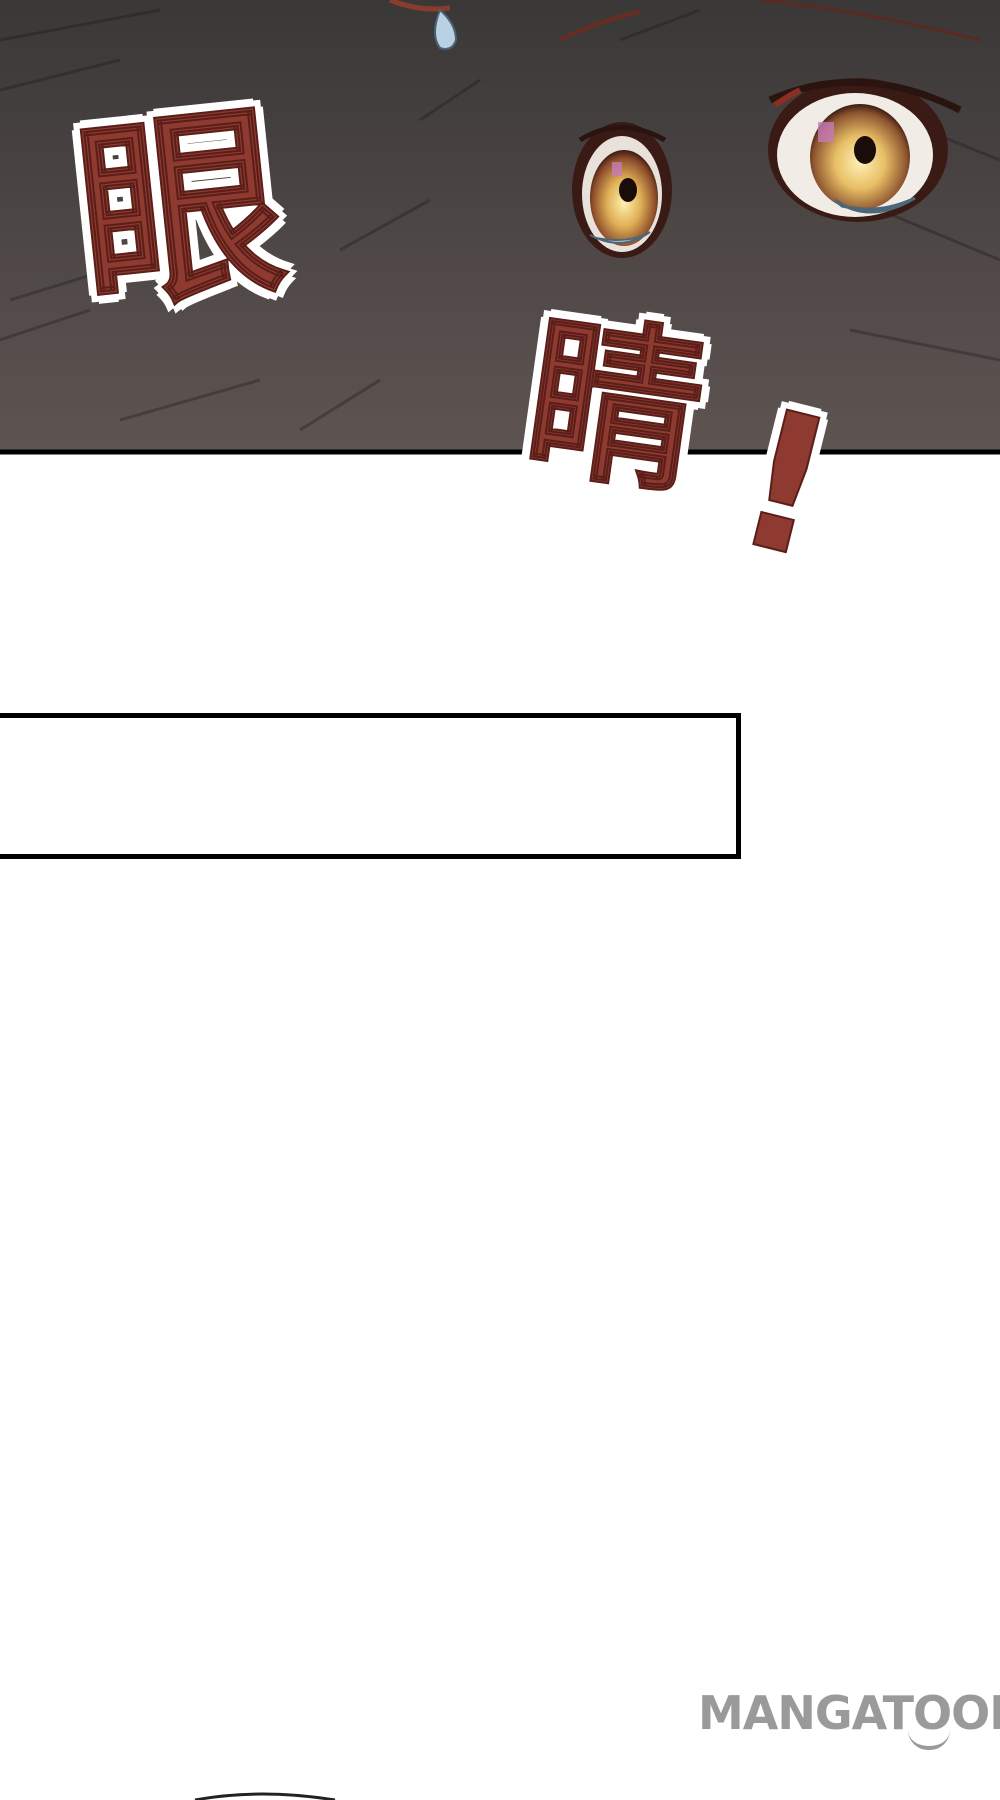 Image resolution: width=1000 pixels, height=1800 pixels. What do you see at coordinates (616, 407) in the screenshot?
I see `sfx-character-eyeball: 睛` at bounding box center [616, 407].